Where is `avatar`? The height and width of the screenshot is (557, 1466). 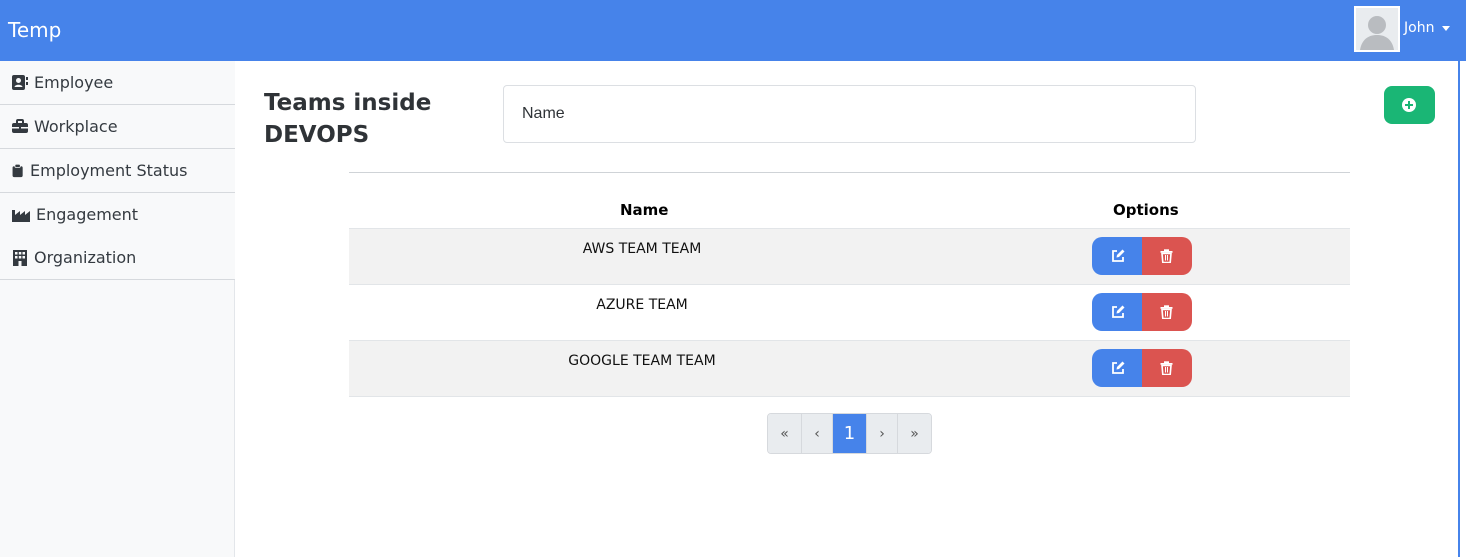
avatar is located at coordinates (1377, 29).